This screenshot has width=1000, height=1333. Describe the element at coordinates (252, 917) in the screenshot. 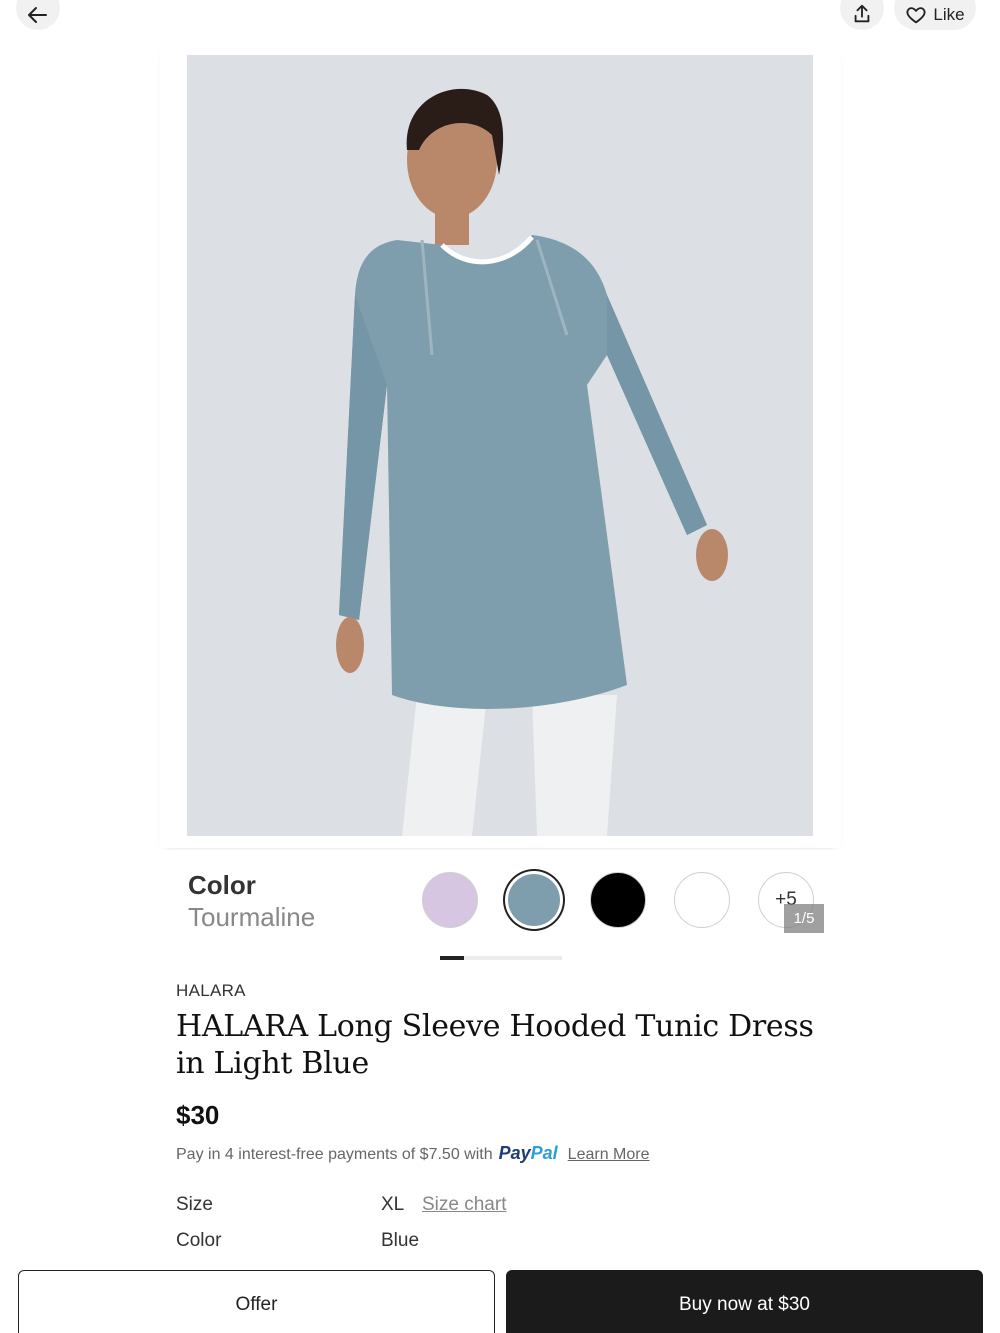

I see `selected-color-name: Tourmaline` at that location.